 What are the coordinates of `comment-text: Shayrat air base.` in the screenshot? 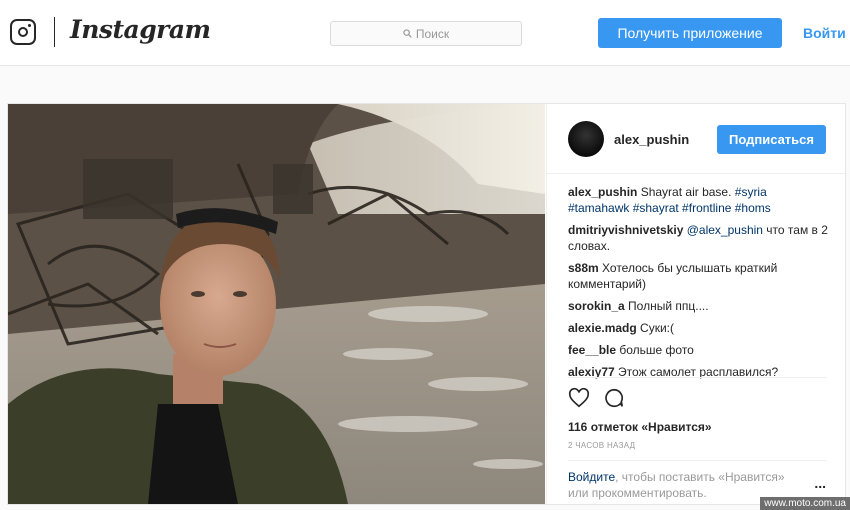 It's located at (687, 192).